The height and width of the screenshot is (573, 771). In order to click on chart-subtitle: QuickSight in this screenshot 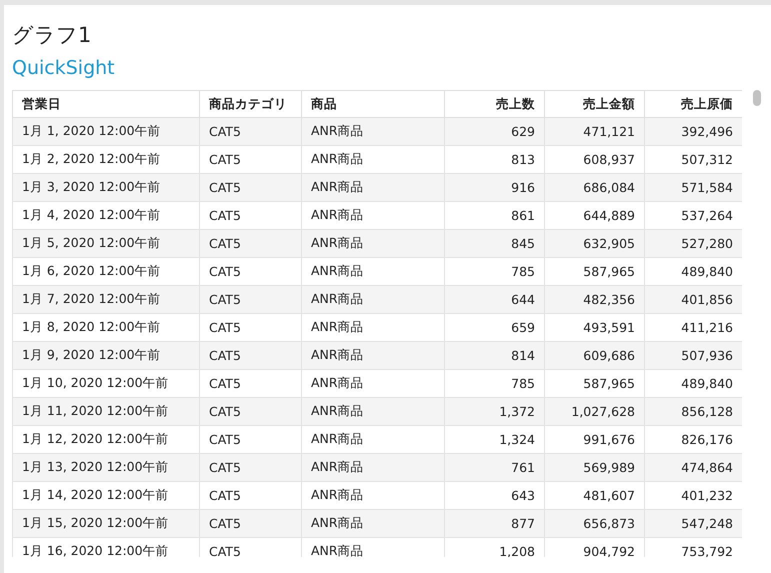, I will do `click(64, 68)`.